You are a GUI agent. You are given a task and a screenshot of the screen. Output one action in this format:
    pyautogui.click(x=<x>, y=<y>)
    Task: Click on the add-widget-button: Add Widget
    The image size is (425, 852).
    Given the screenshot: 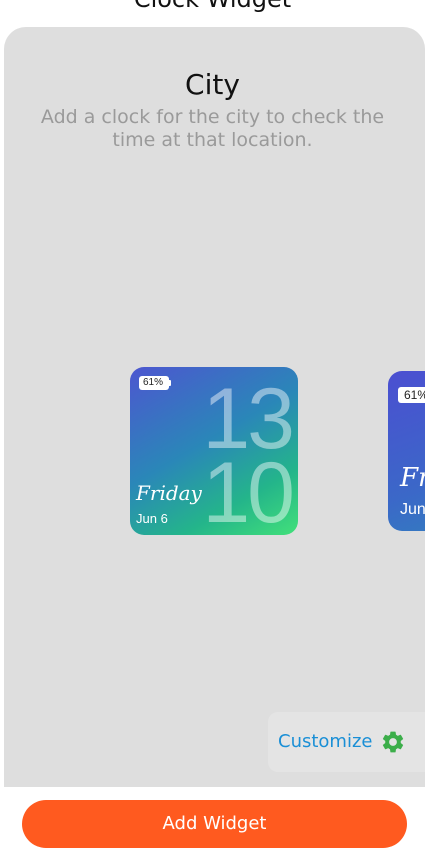 What is the action you would take?
    pyautogui.click(x=214, y=824)
    